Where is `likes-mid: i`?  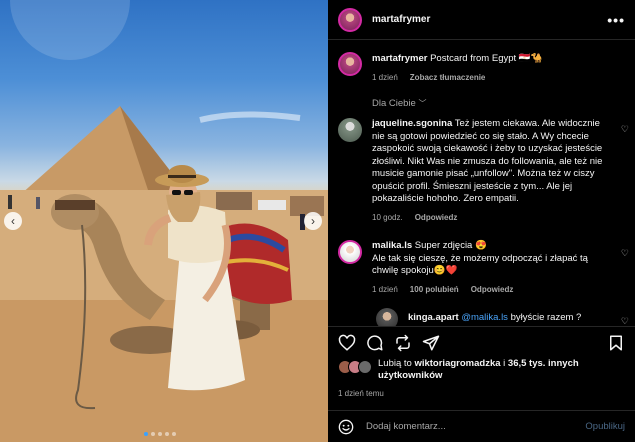 likes-mid: i is located at coordinates (504, 363).